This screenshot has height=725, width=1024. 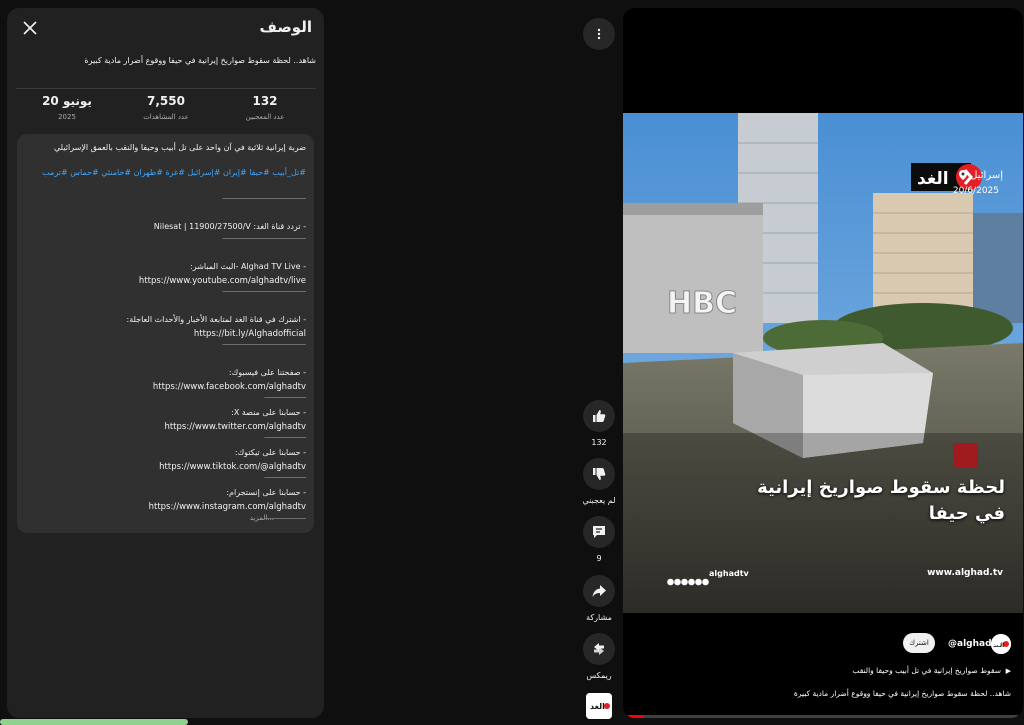 I want to click on loading-bar, so click(x=94, y=722).